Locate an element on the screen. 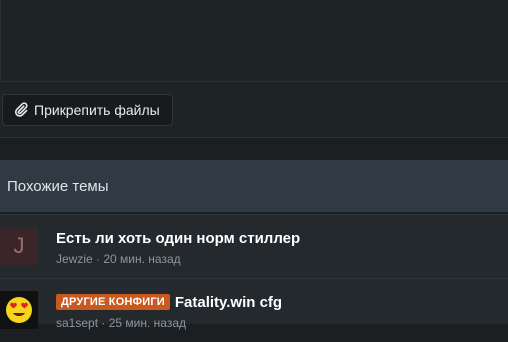 This screenshot has height=342, width=508. attach-files-button: Прикрепить файлы is located at coordinates (87, 110).